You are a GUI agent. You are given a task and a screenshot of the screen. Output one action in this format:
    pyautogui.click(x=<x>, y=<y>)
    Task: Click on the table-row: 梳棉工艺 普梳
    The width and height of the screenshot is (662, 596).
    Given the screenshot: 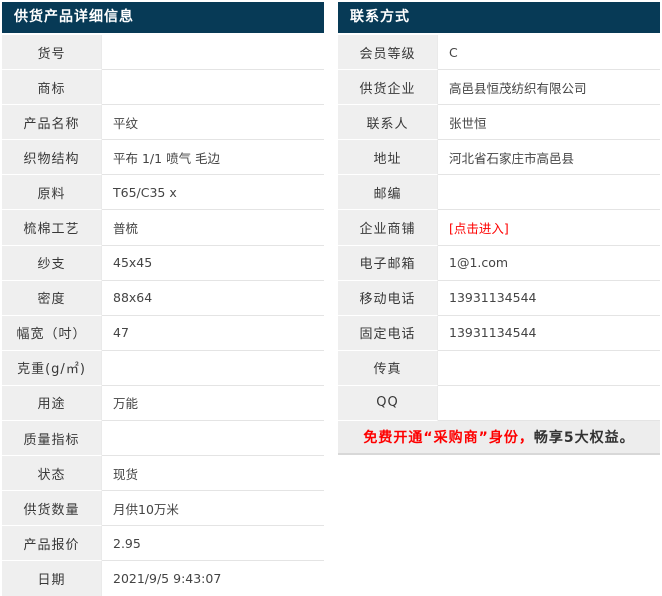 What is the action you would take?
    pyautogui.click(x=163, y=228)
    